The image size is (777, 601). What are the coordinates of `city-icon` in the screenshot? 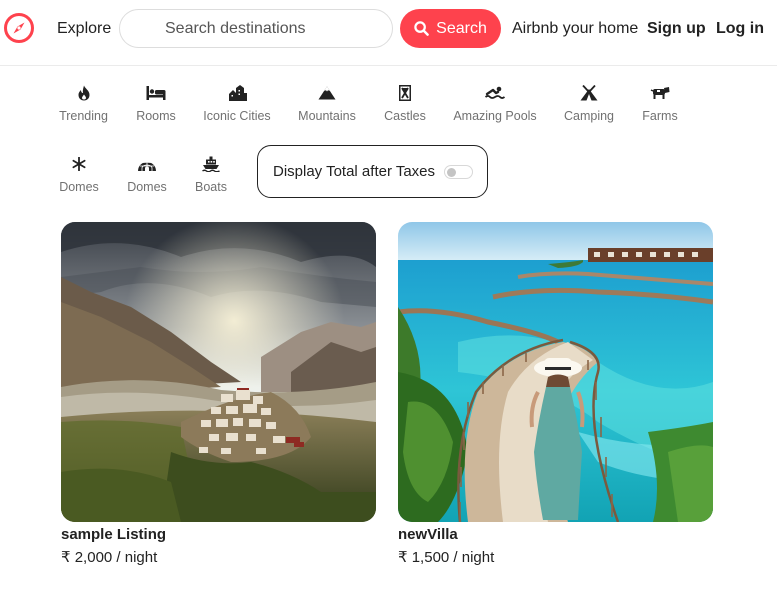 It's located at (238, 93).